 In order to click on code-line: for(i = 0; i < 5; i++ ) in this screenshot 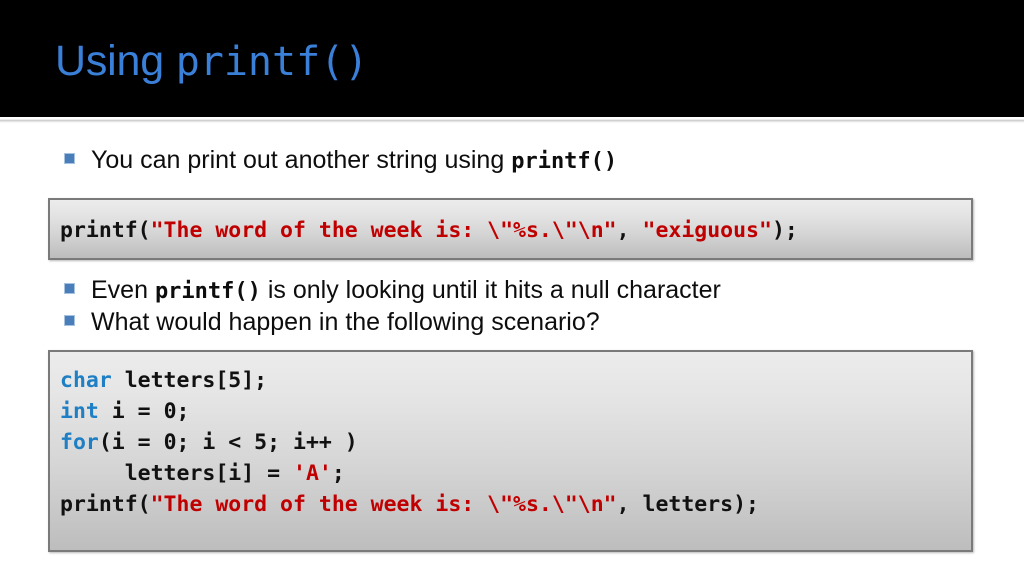, I will do `click(209, 442)`.